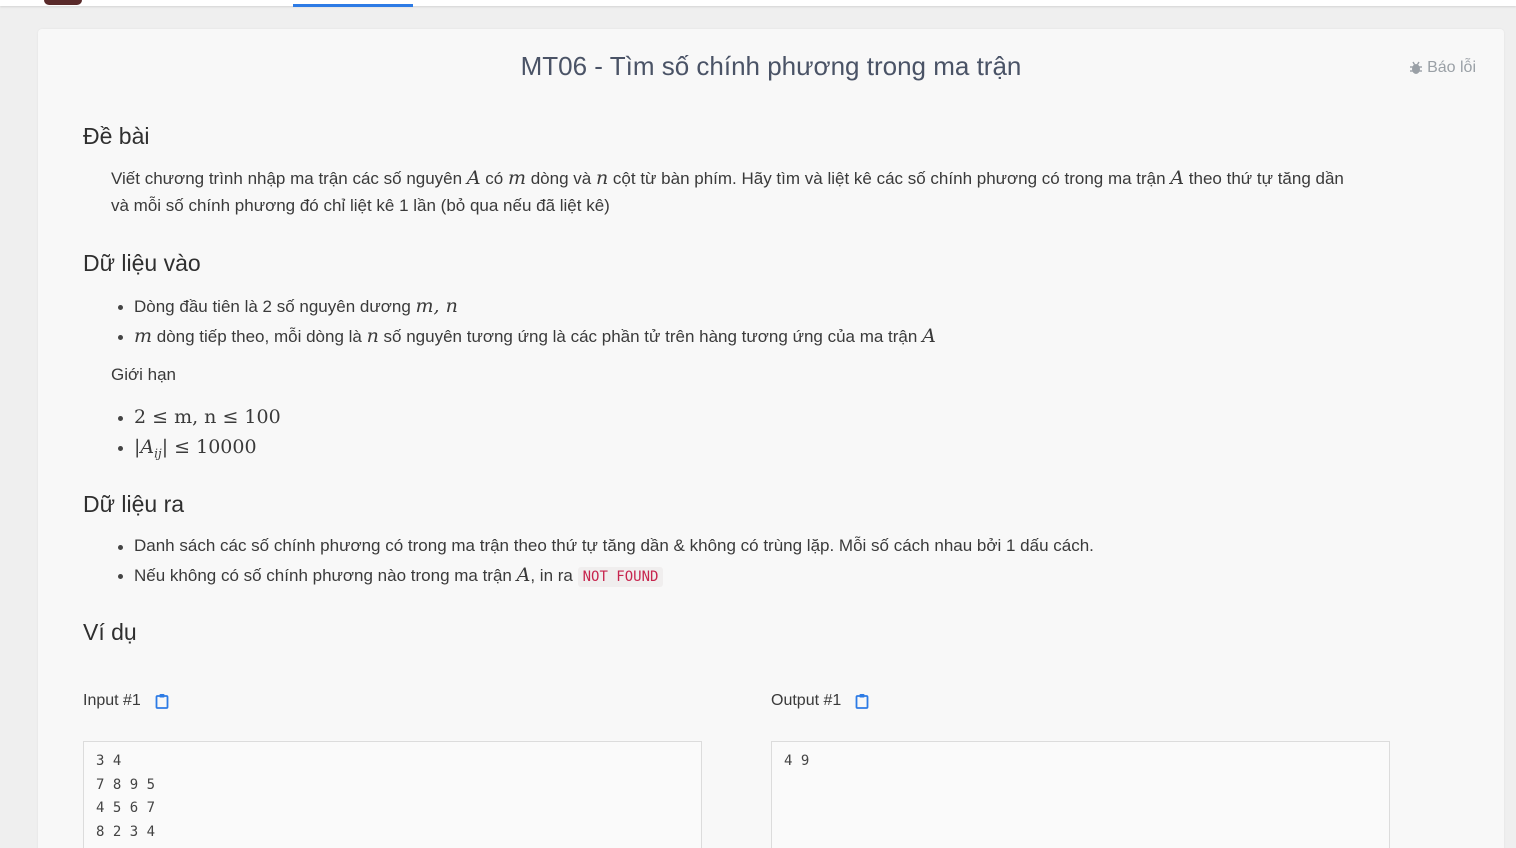 The image size is (1516, 848). I want to click on list-item: |Aij| ≤ 10000, so click(198, 450).